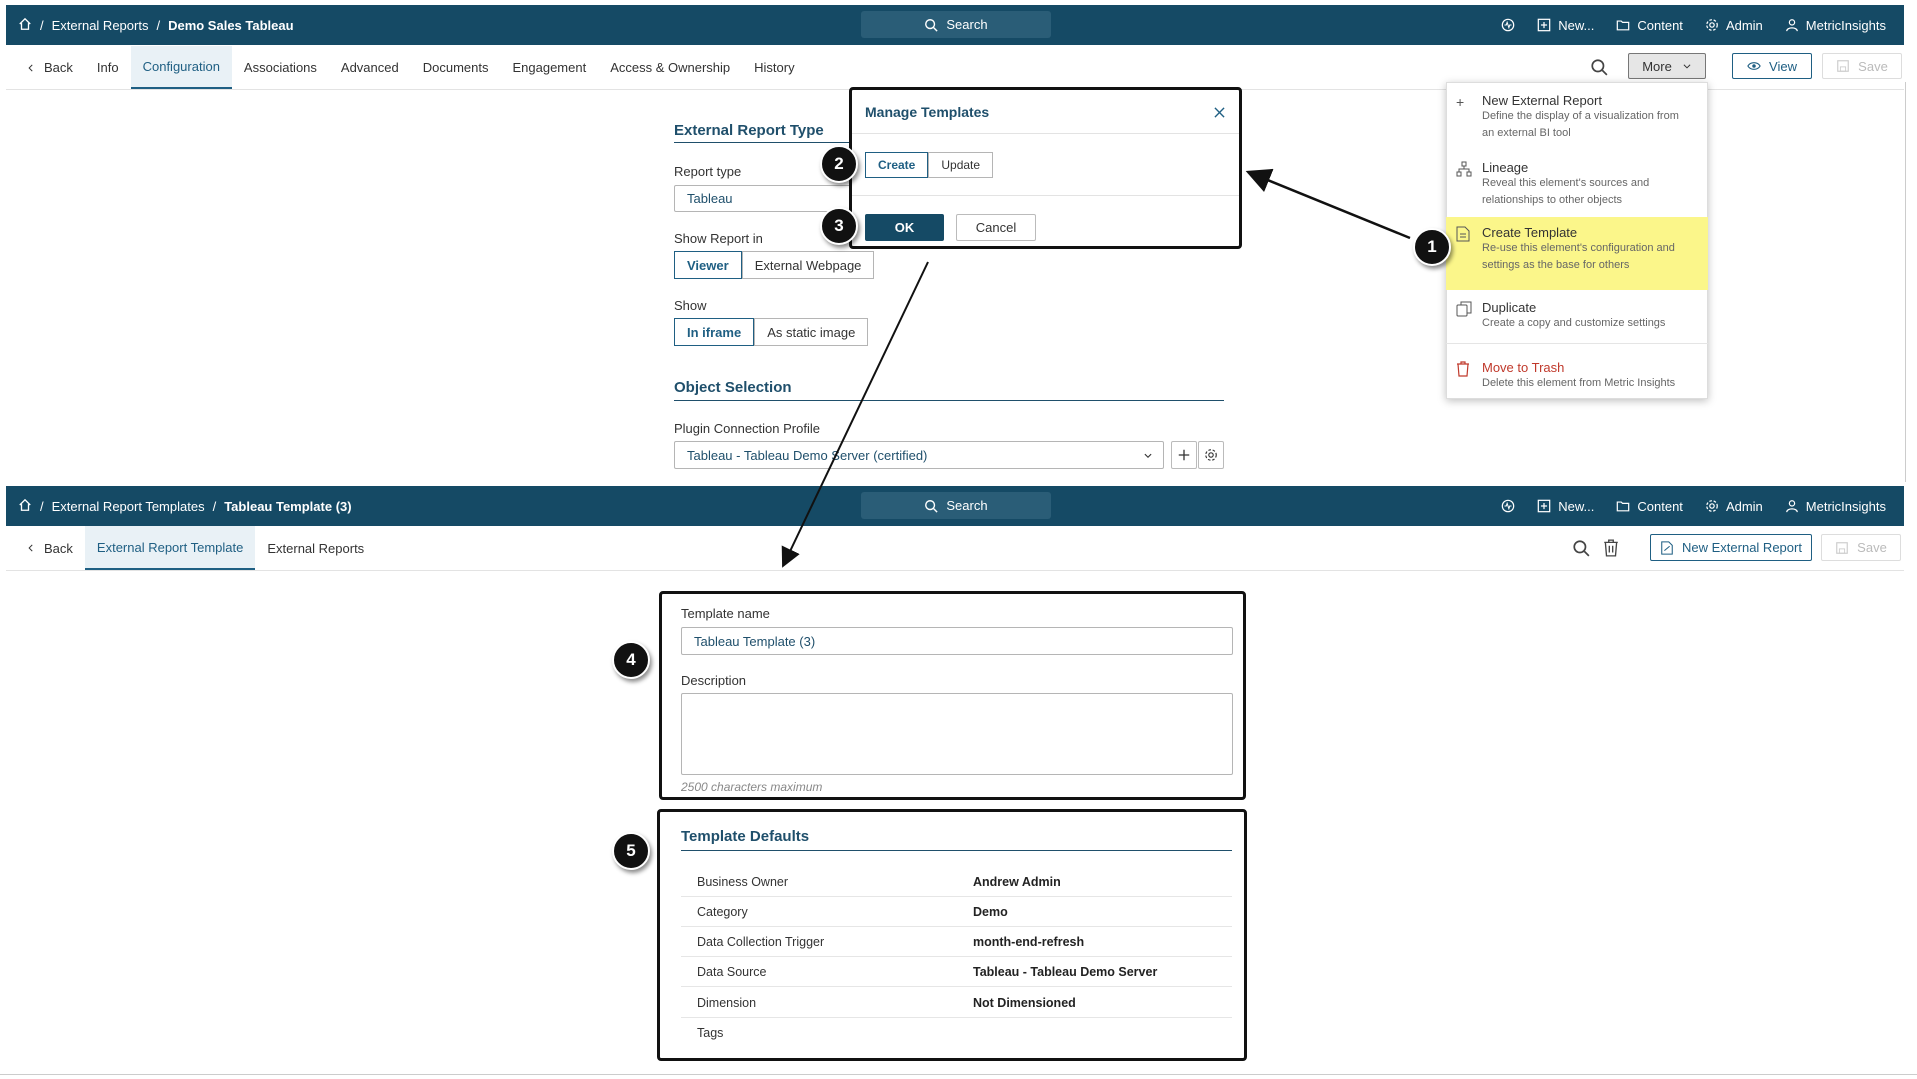 The image size is (1917, 1079). I want to click on view-button: View, so click(1772, 66).